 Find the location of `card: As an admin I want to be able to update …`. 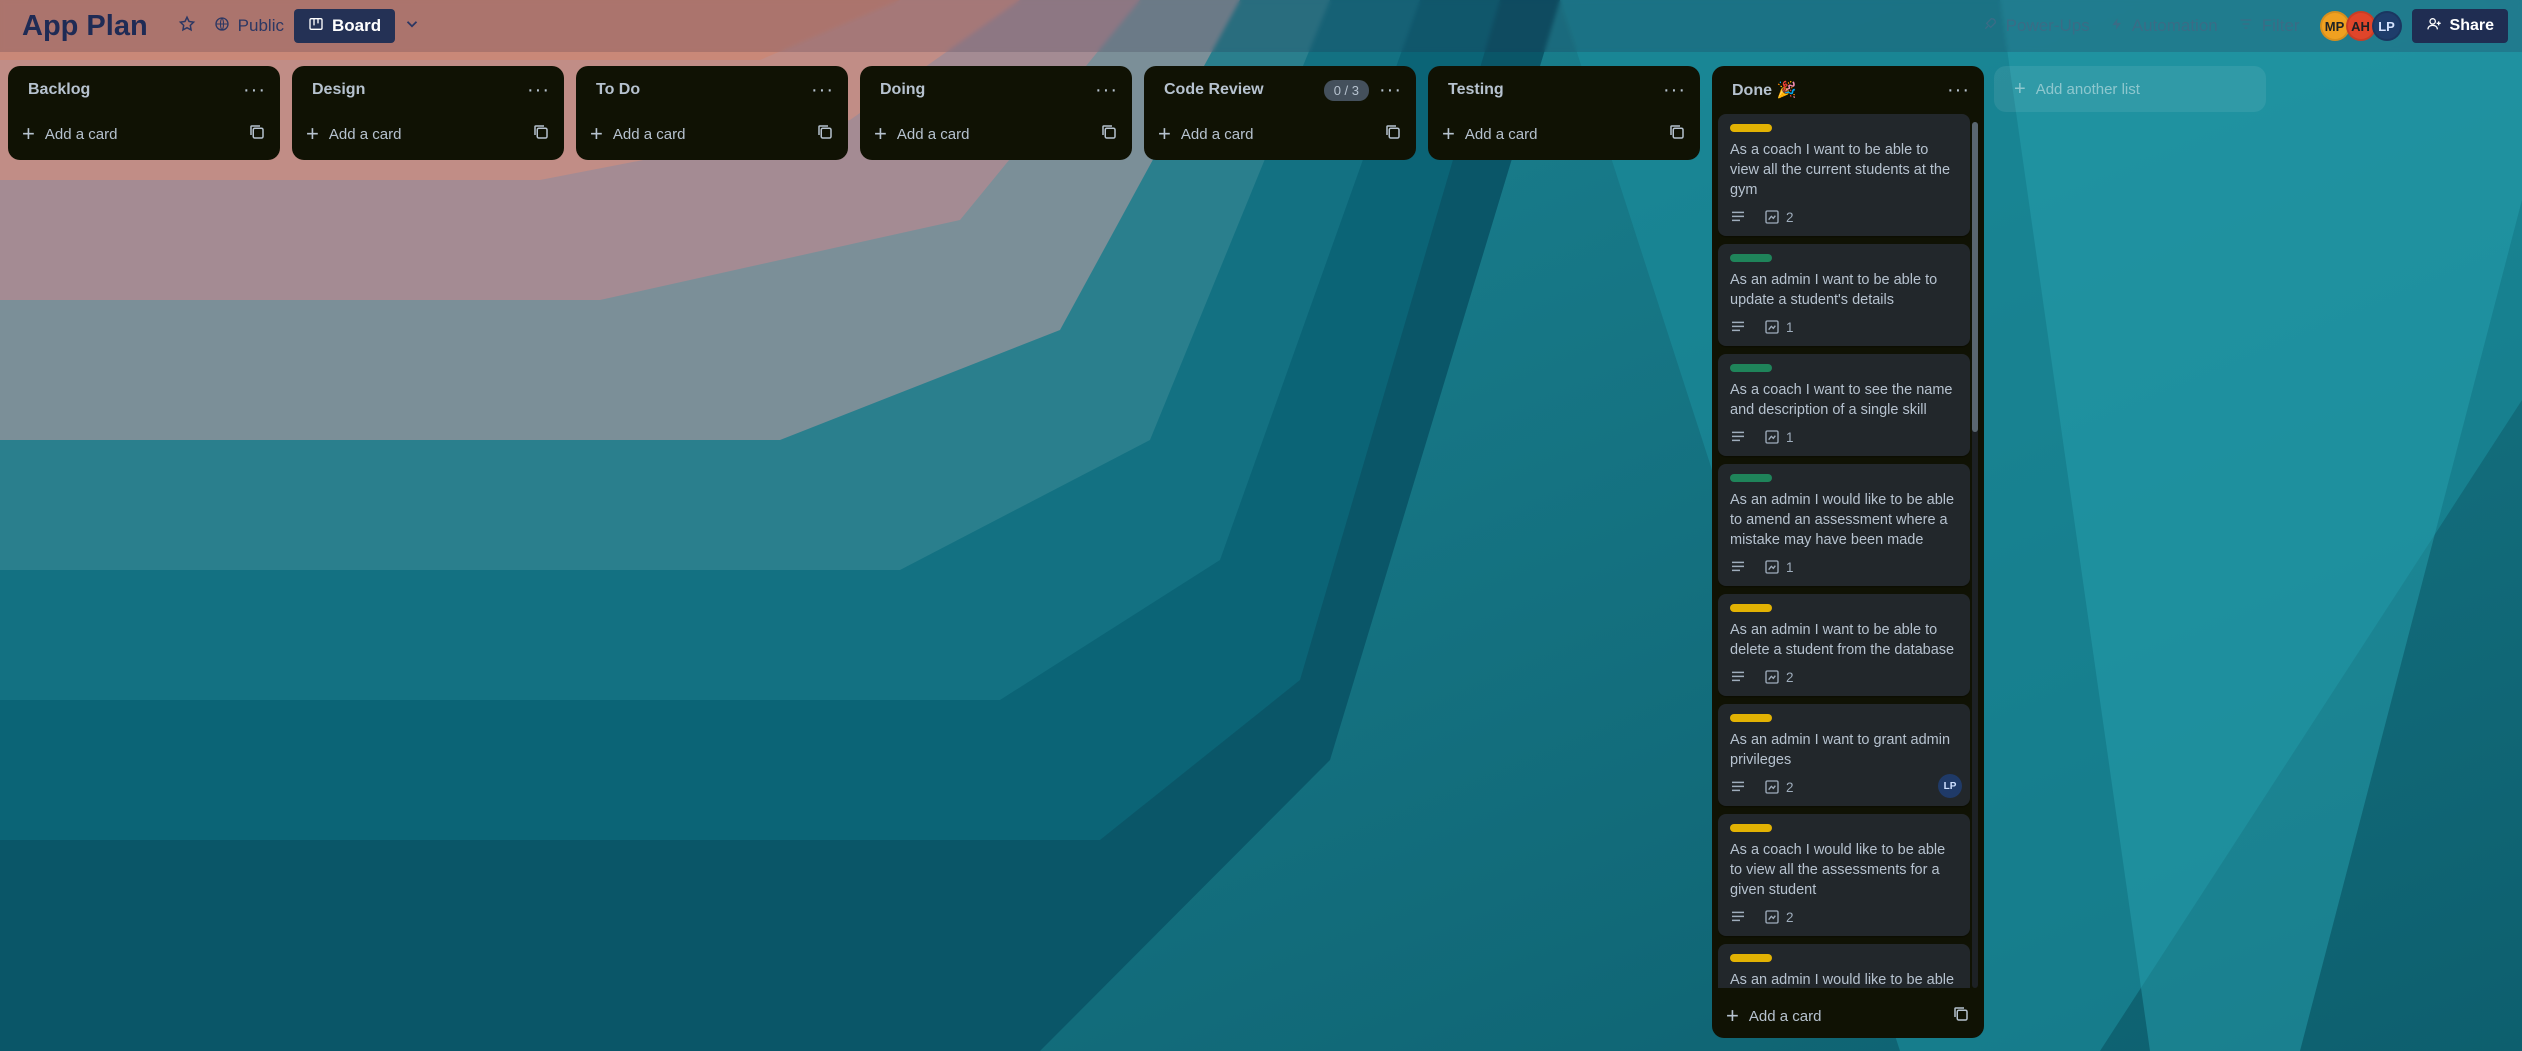

card: As an admin I want to be able to update … is located at coordinates (1844, 295).